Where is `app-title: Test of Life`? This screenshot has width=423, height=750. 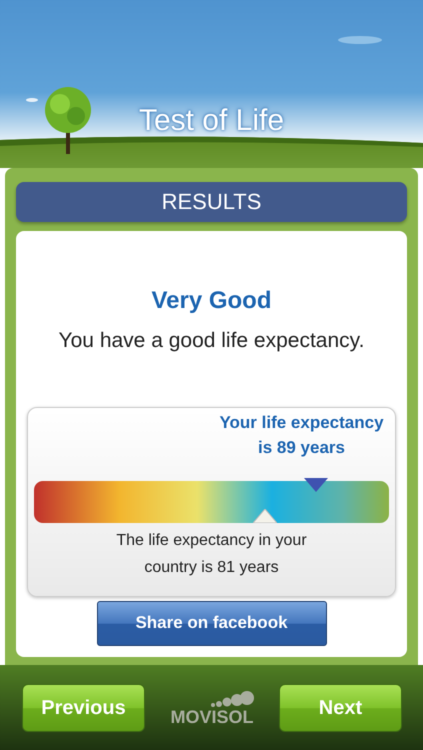 app-title: Test of Life is located at coordinates (212, 121).